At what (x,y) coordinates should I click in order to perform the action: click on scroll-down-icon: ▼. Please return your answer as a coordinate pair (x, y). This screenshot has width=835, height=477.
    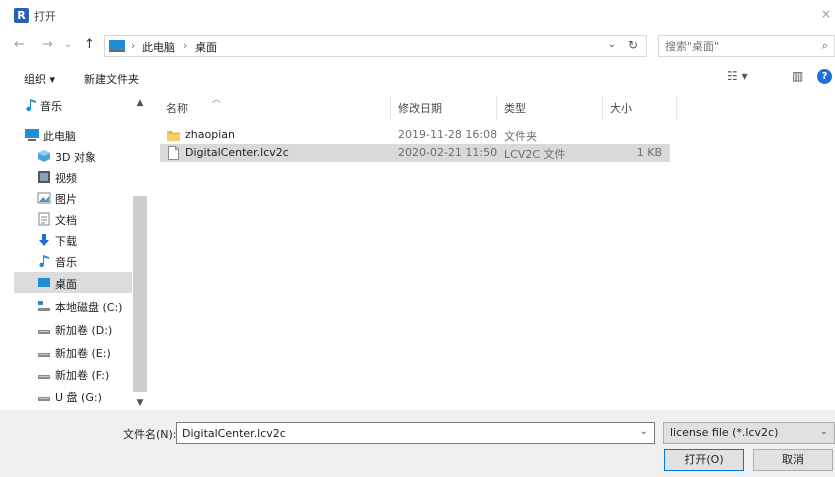
    Looking at the image, I should click on (140, 403).